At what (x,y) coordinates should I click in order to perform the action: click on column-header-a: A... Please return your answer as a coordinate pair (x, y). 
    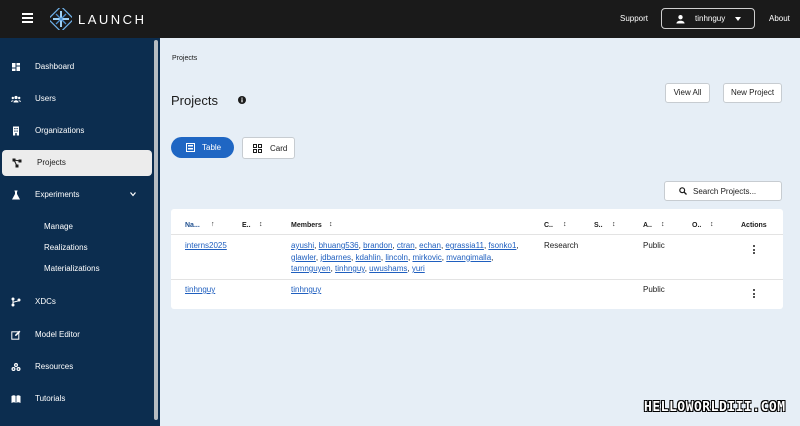
    Looking at the image, I should click on (647, 225).